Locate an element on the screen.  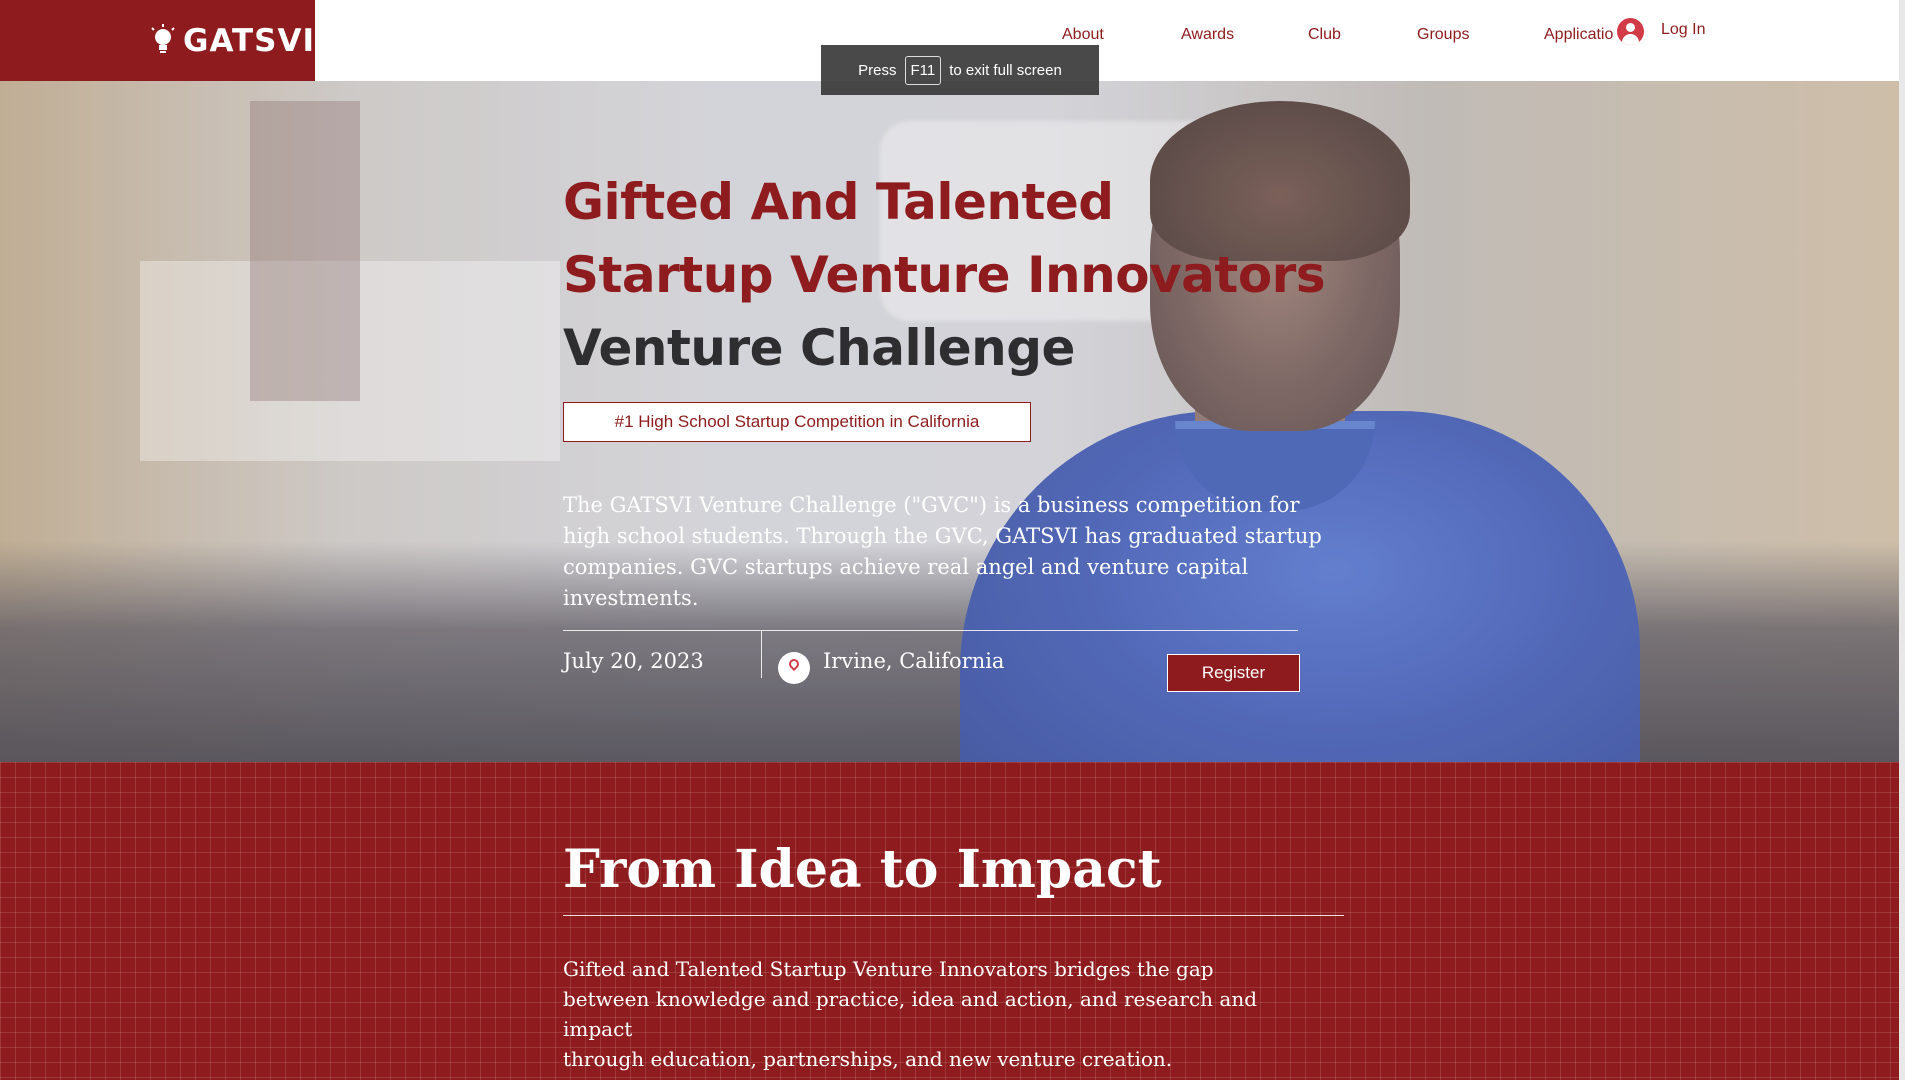
nav-item-groups: Groups is located at coordinates (1443, 35).